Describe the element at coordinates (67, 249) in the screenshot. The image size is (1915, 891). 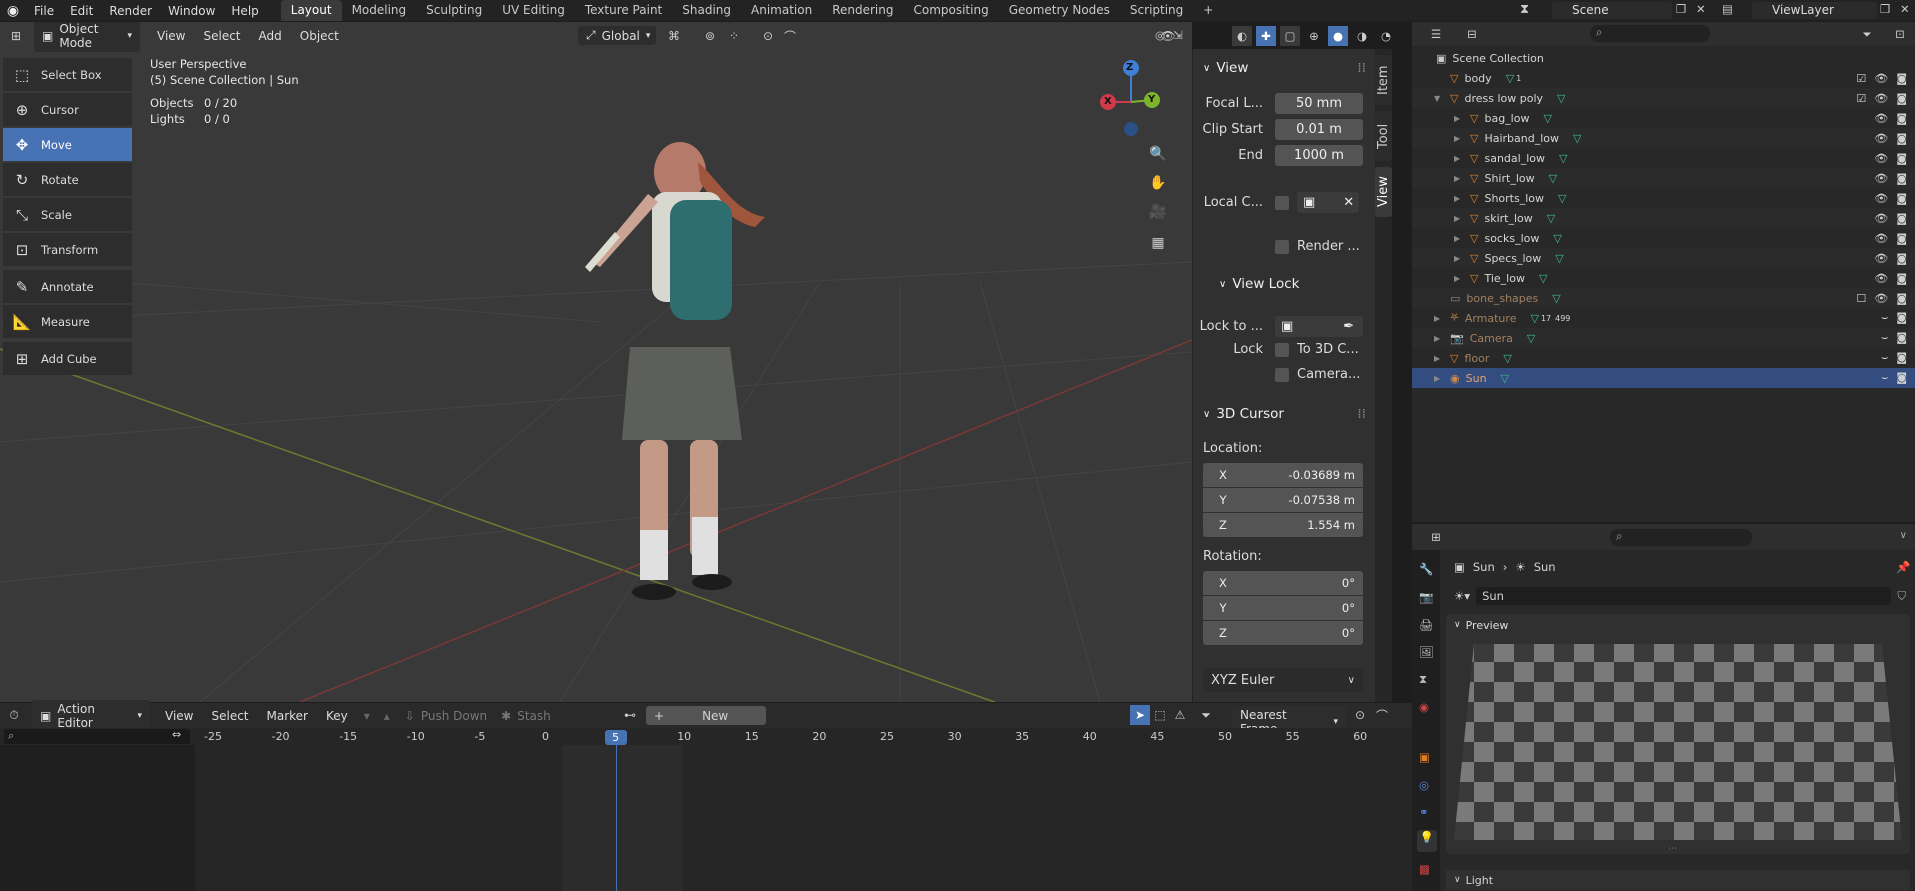
I see `tool-transform: ⊡ Transform` at that location.